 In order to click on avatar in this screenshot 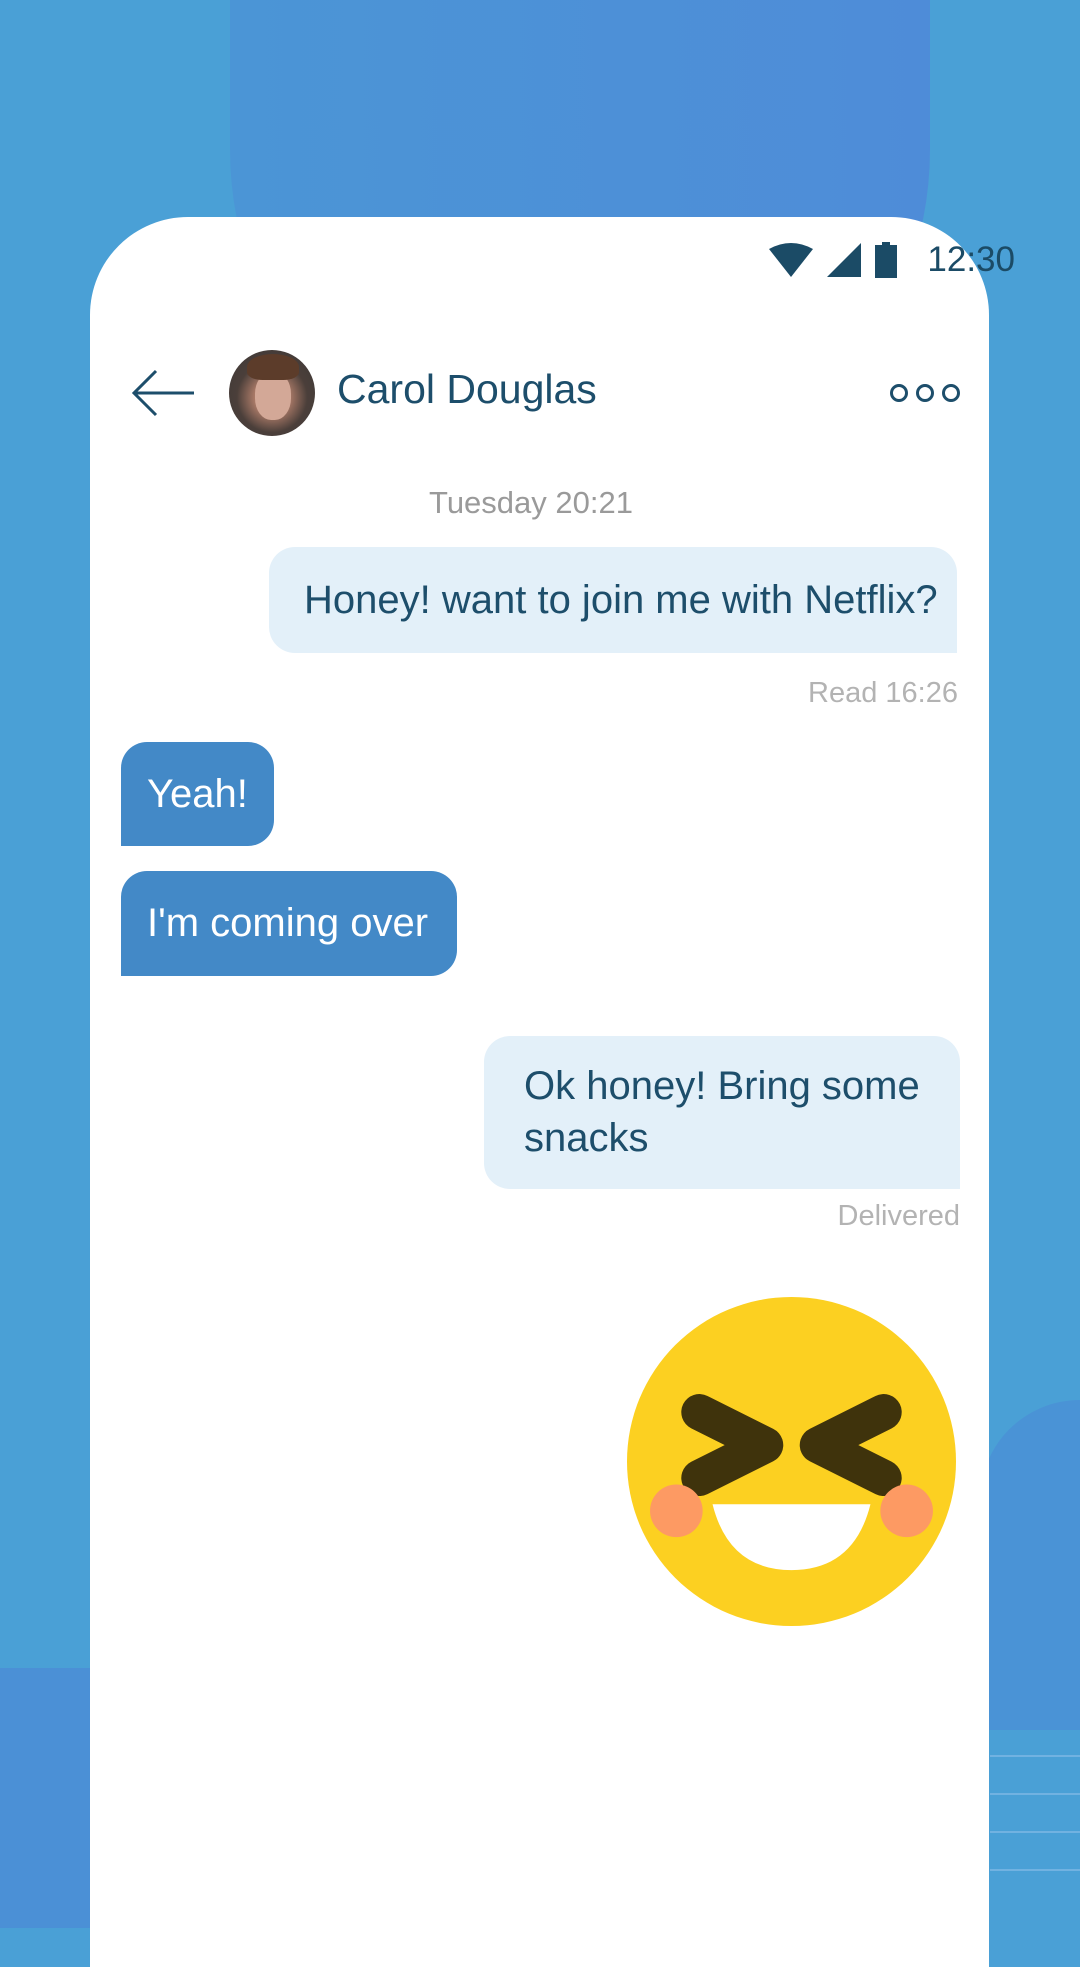, I will do `click(272, 393)`.